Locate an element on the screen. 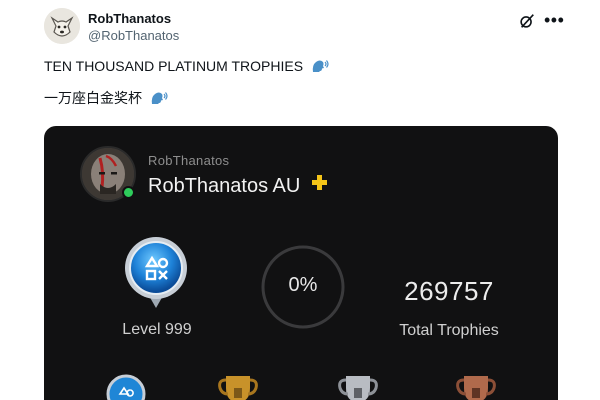 The image size is (600, 400). user-handle: @RobThanatos is located at coordinates (133, 35).